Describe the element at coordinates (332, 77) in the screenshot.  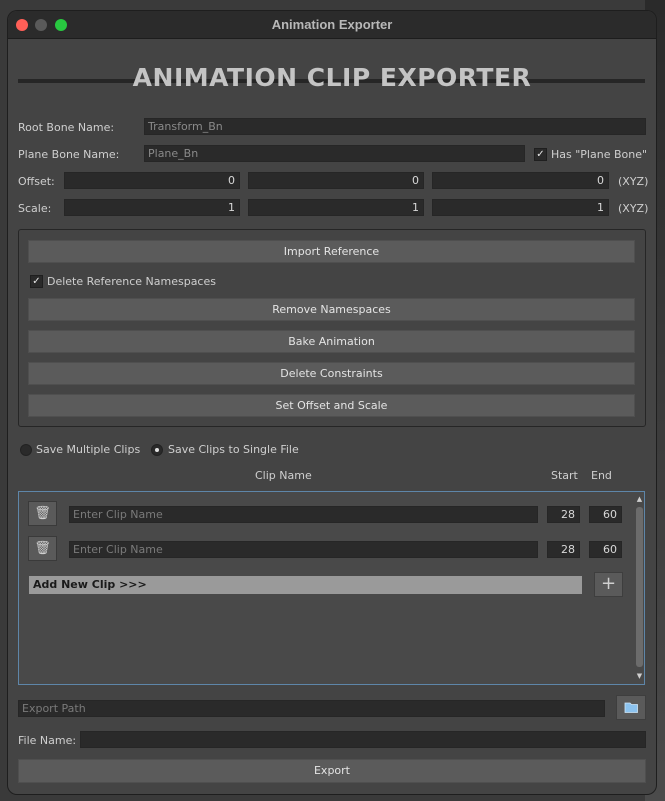
I see `page-title: ANIMATION CLIP EXPORTER` at that location.